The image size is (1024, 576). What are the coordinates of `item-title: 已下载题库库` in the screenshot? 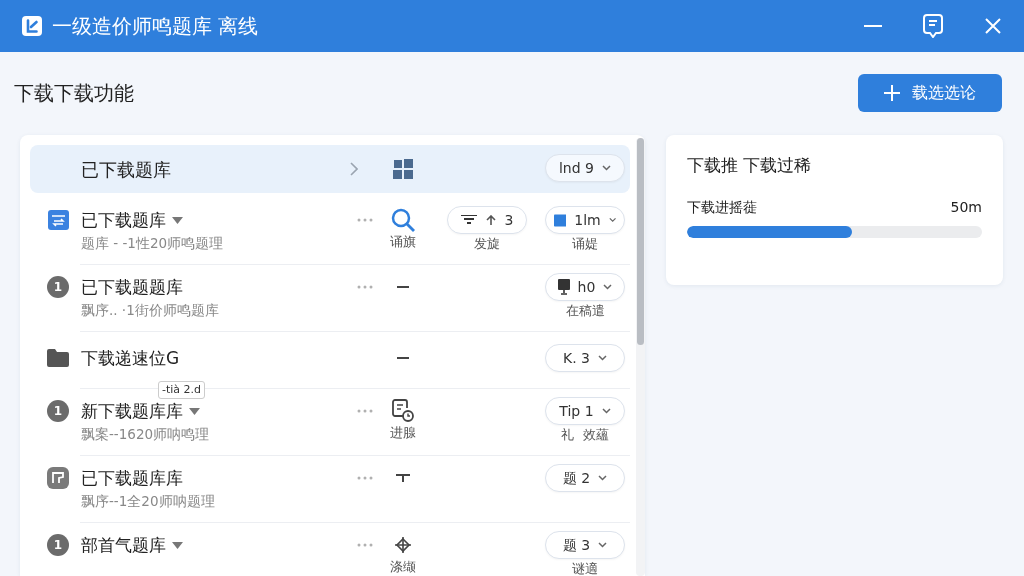 It's located at (132, 478).